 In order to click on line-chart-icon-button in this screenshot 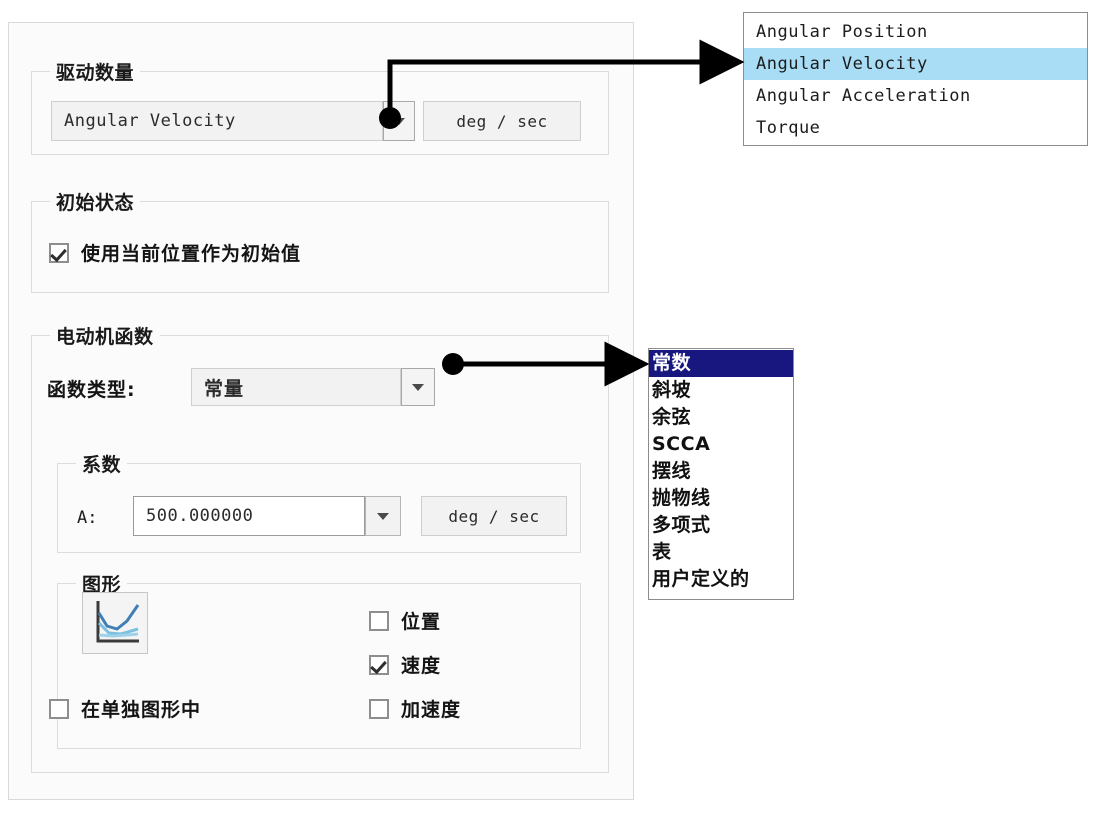, I will do `click(115, 623)`.